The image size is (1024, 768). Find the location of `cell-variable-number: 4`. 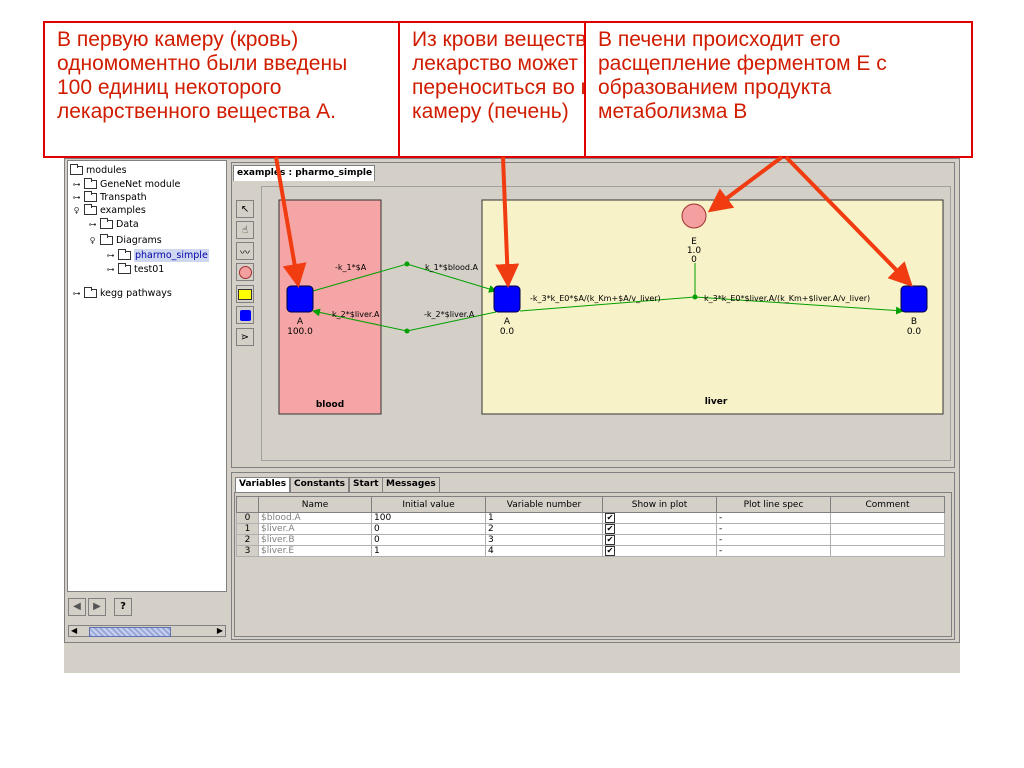

cell-variable-number: 4 is located at coordinates (544, 551).